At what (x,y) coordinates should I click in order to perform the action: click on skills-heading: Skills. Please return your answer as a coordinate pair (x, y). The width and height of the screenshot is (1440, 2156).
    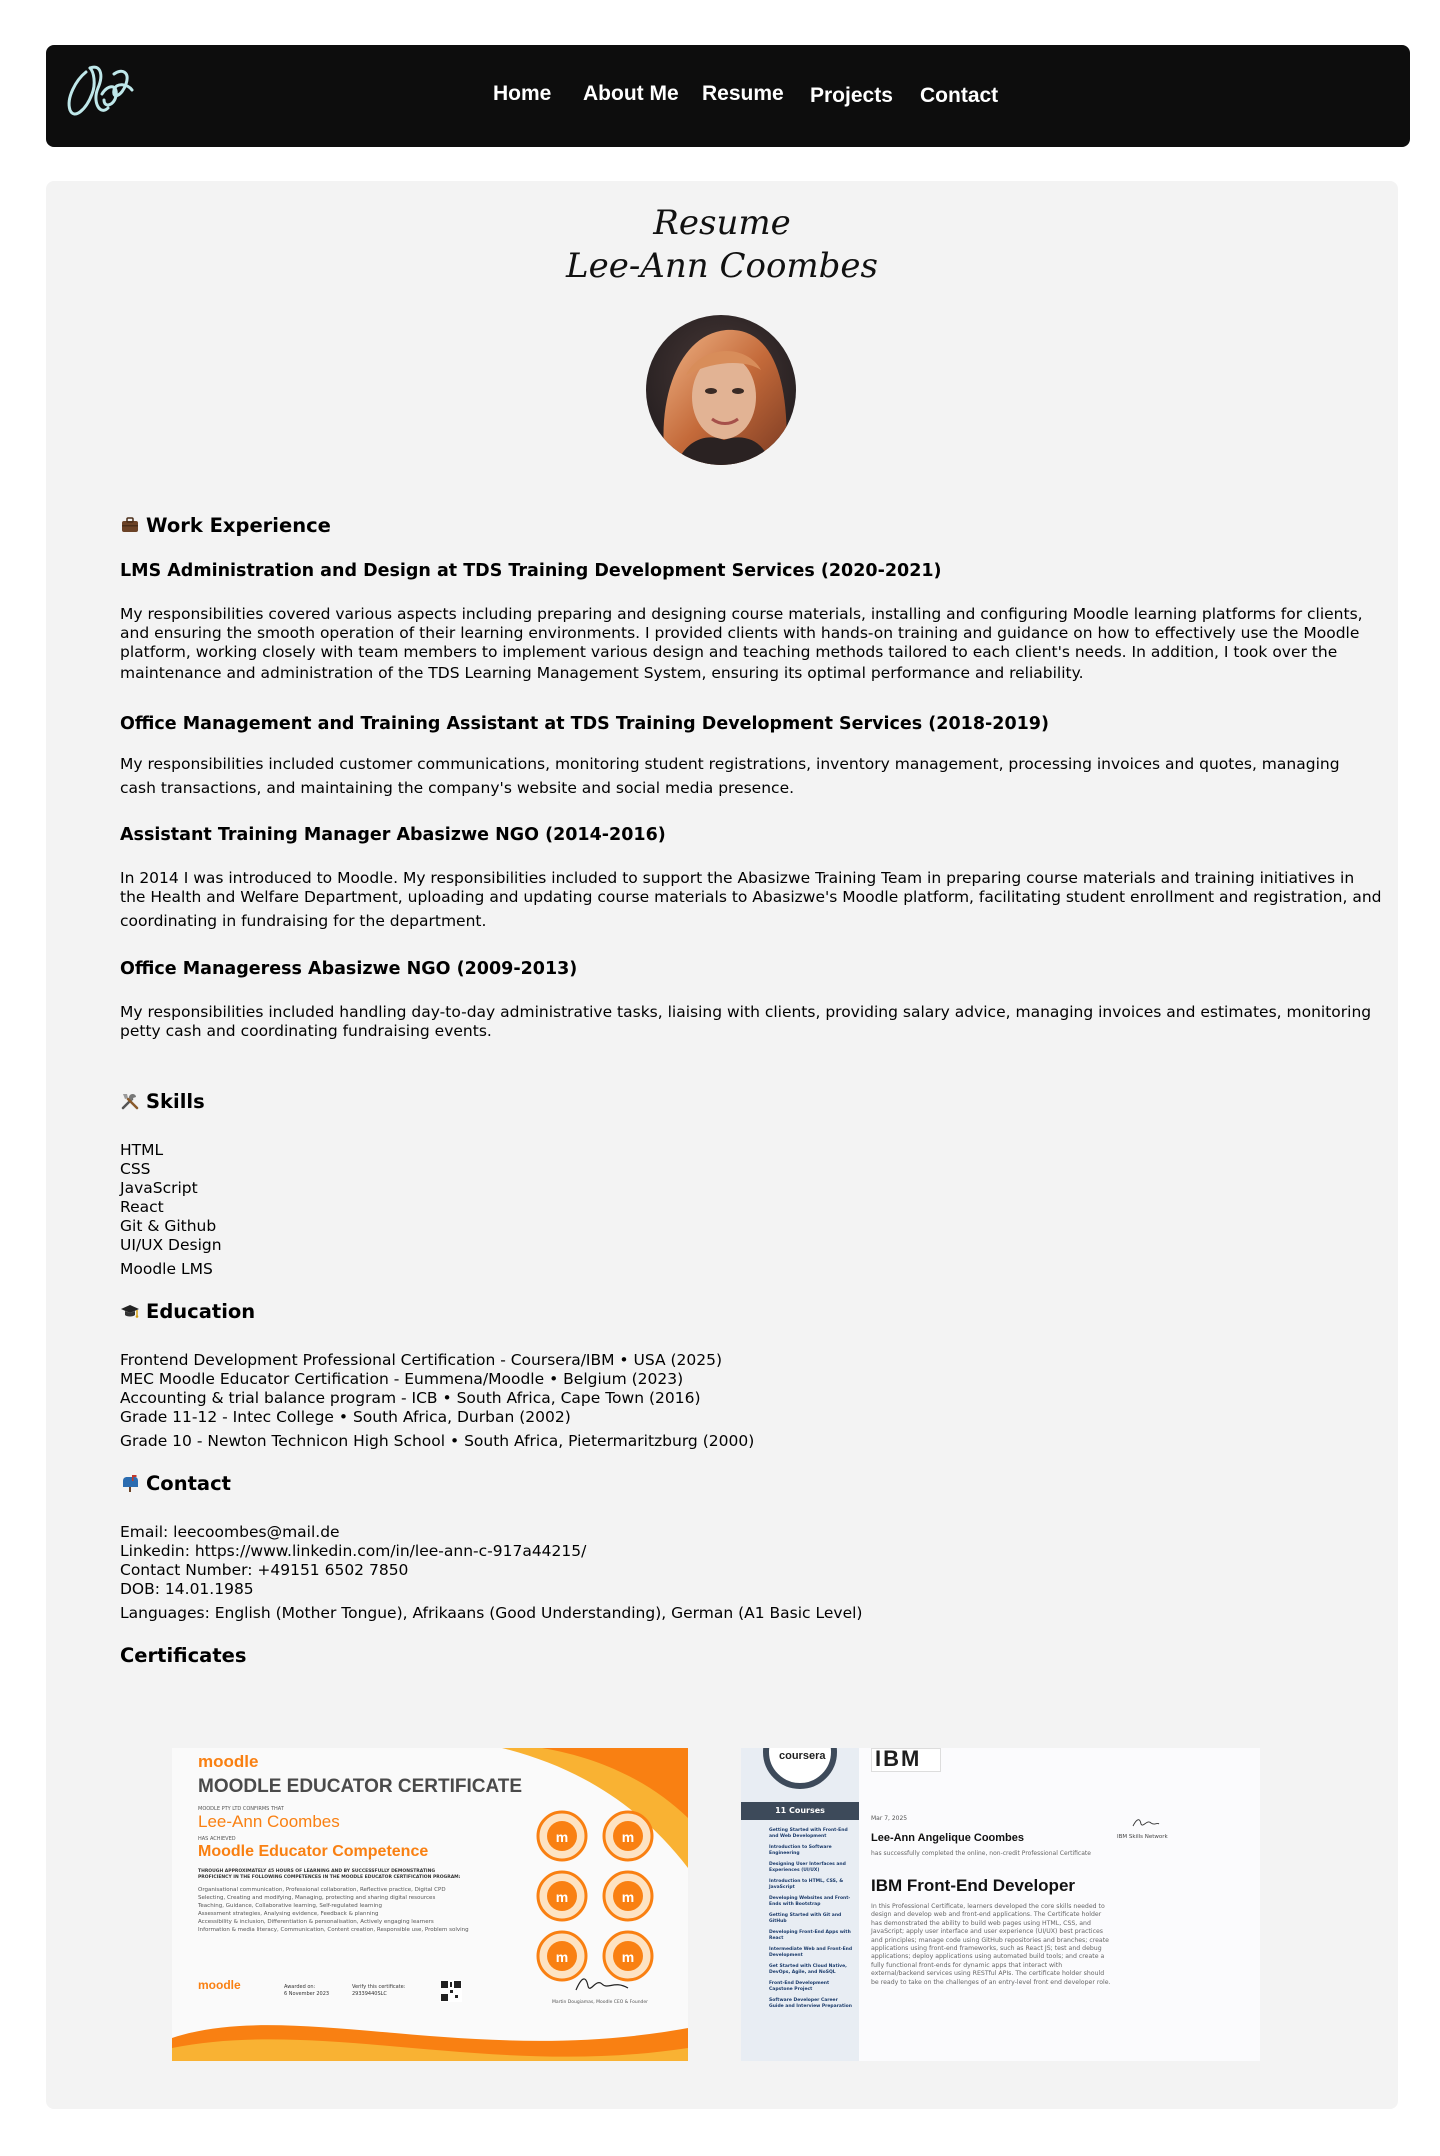
    Looking at the image, I should click on (162, 1101).